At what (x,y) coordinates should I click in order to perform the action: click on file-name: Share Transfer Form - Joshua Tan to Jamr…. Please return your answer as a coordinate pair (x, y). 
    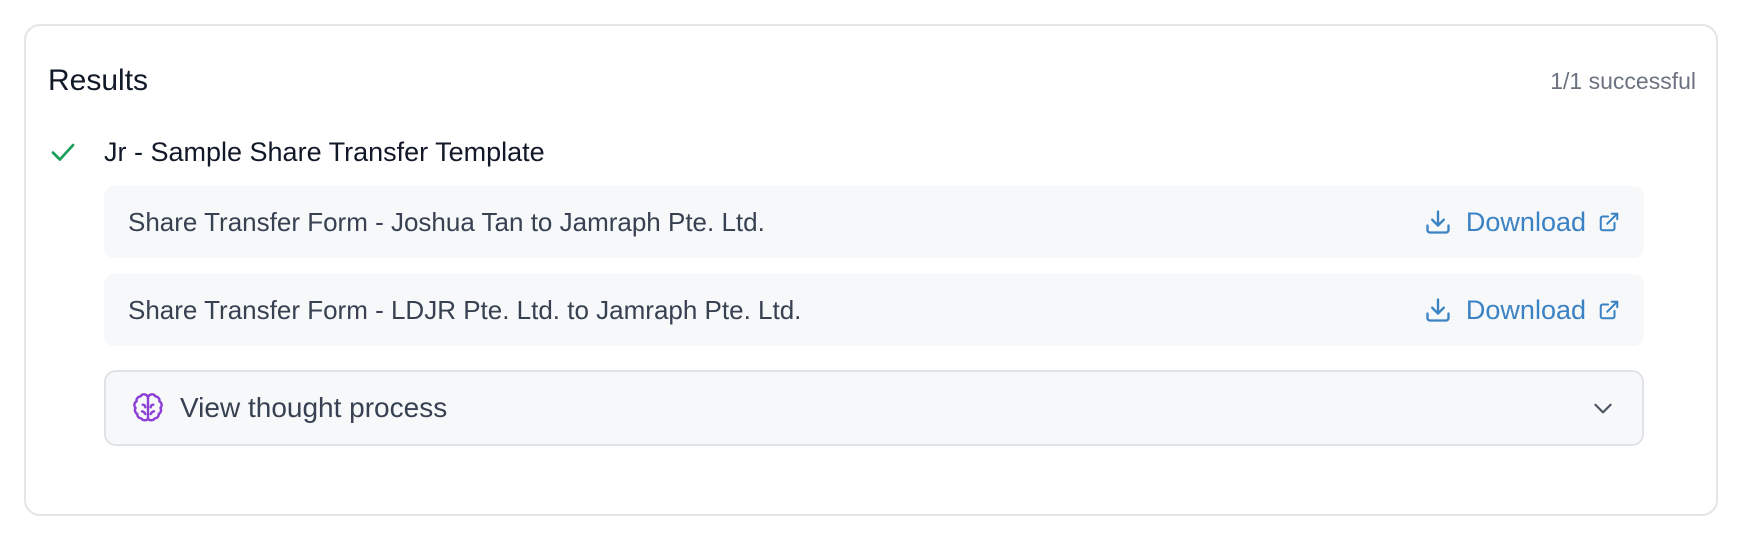
    Looking at the image, I should click on (446, 221).